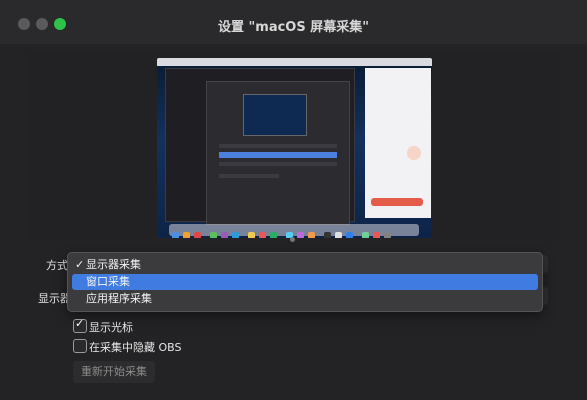  I want to click on mode-dropdown-menu: ✓ 显示器采集 窗口采集 应用程序采集, so click(305, 282).